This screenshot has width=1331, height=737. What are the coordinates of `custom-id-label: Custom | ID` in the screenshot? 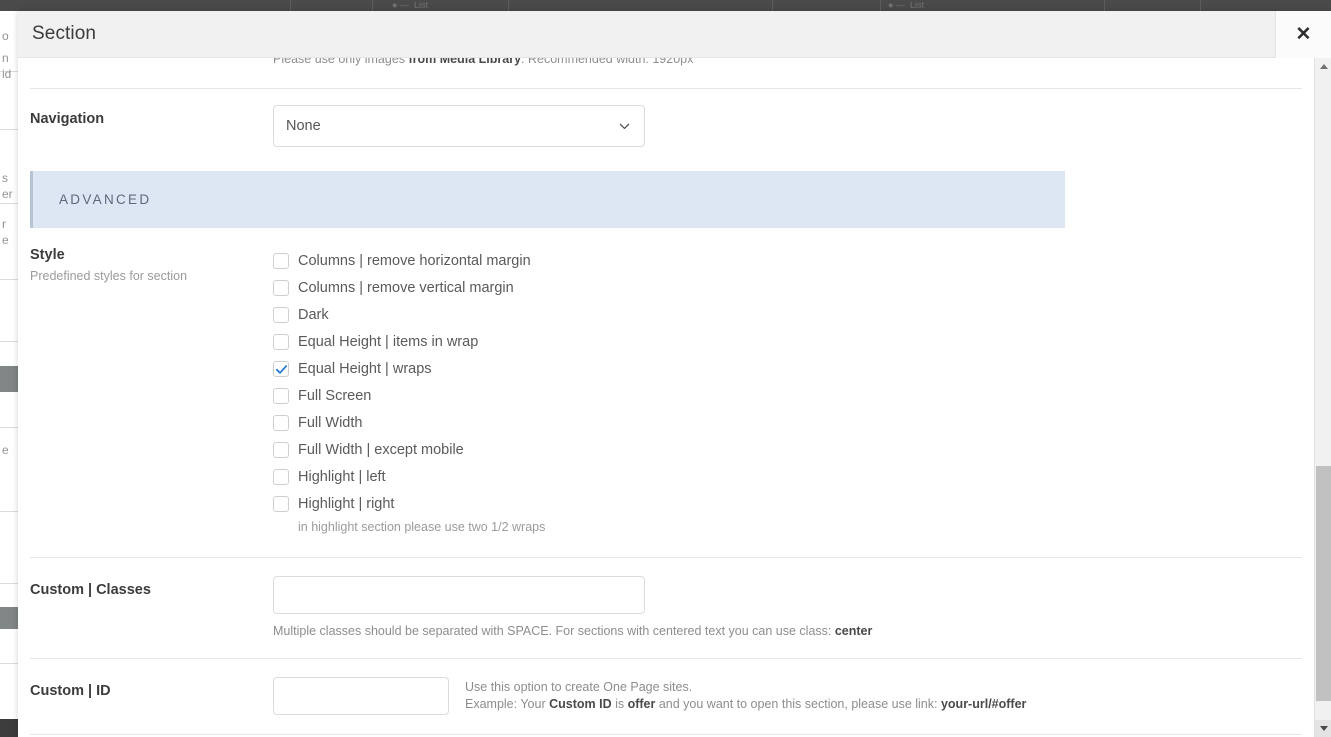 It's located at (70, 691).